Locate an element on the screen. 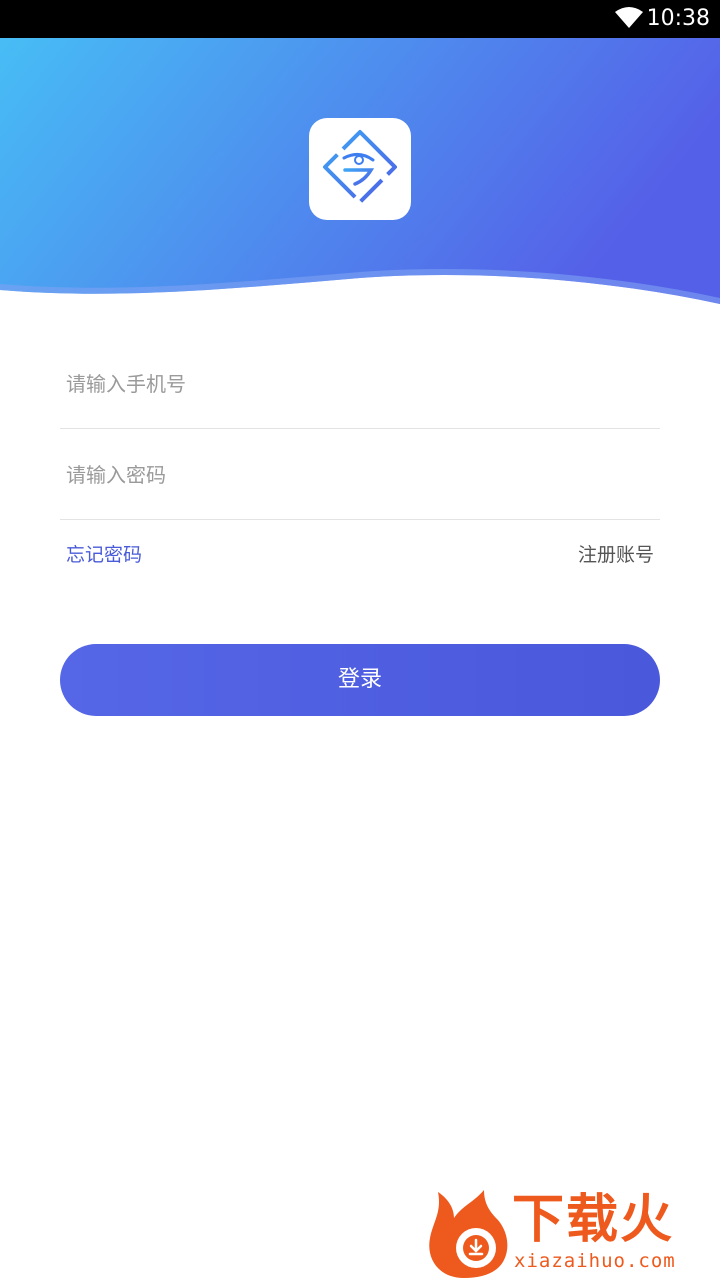 The image size is (720, 1280). register-account-link: 注册账号 is located at coordinates (616, 553).